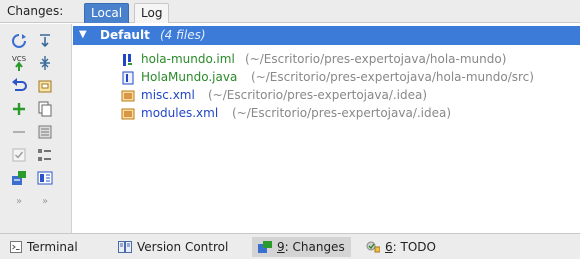 The width and height of the screenshot is (580, 259). What do you see at coordinates (52, 247) in the screenshot?
I see `terminal-label: Terminal` at bounding box center [52, 247].